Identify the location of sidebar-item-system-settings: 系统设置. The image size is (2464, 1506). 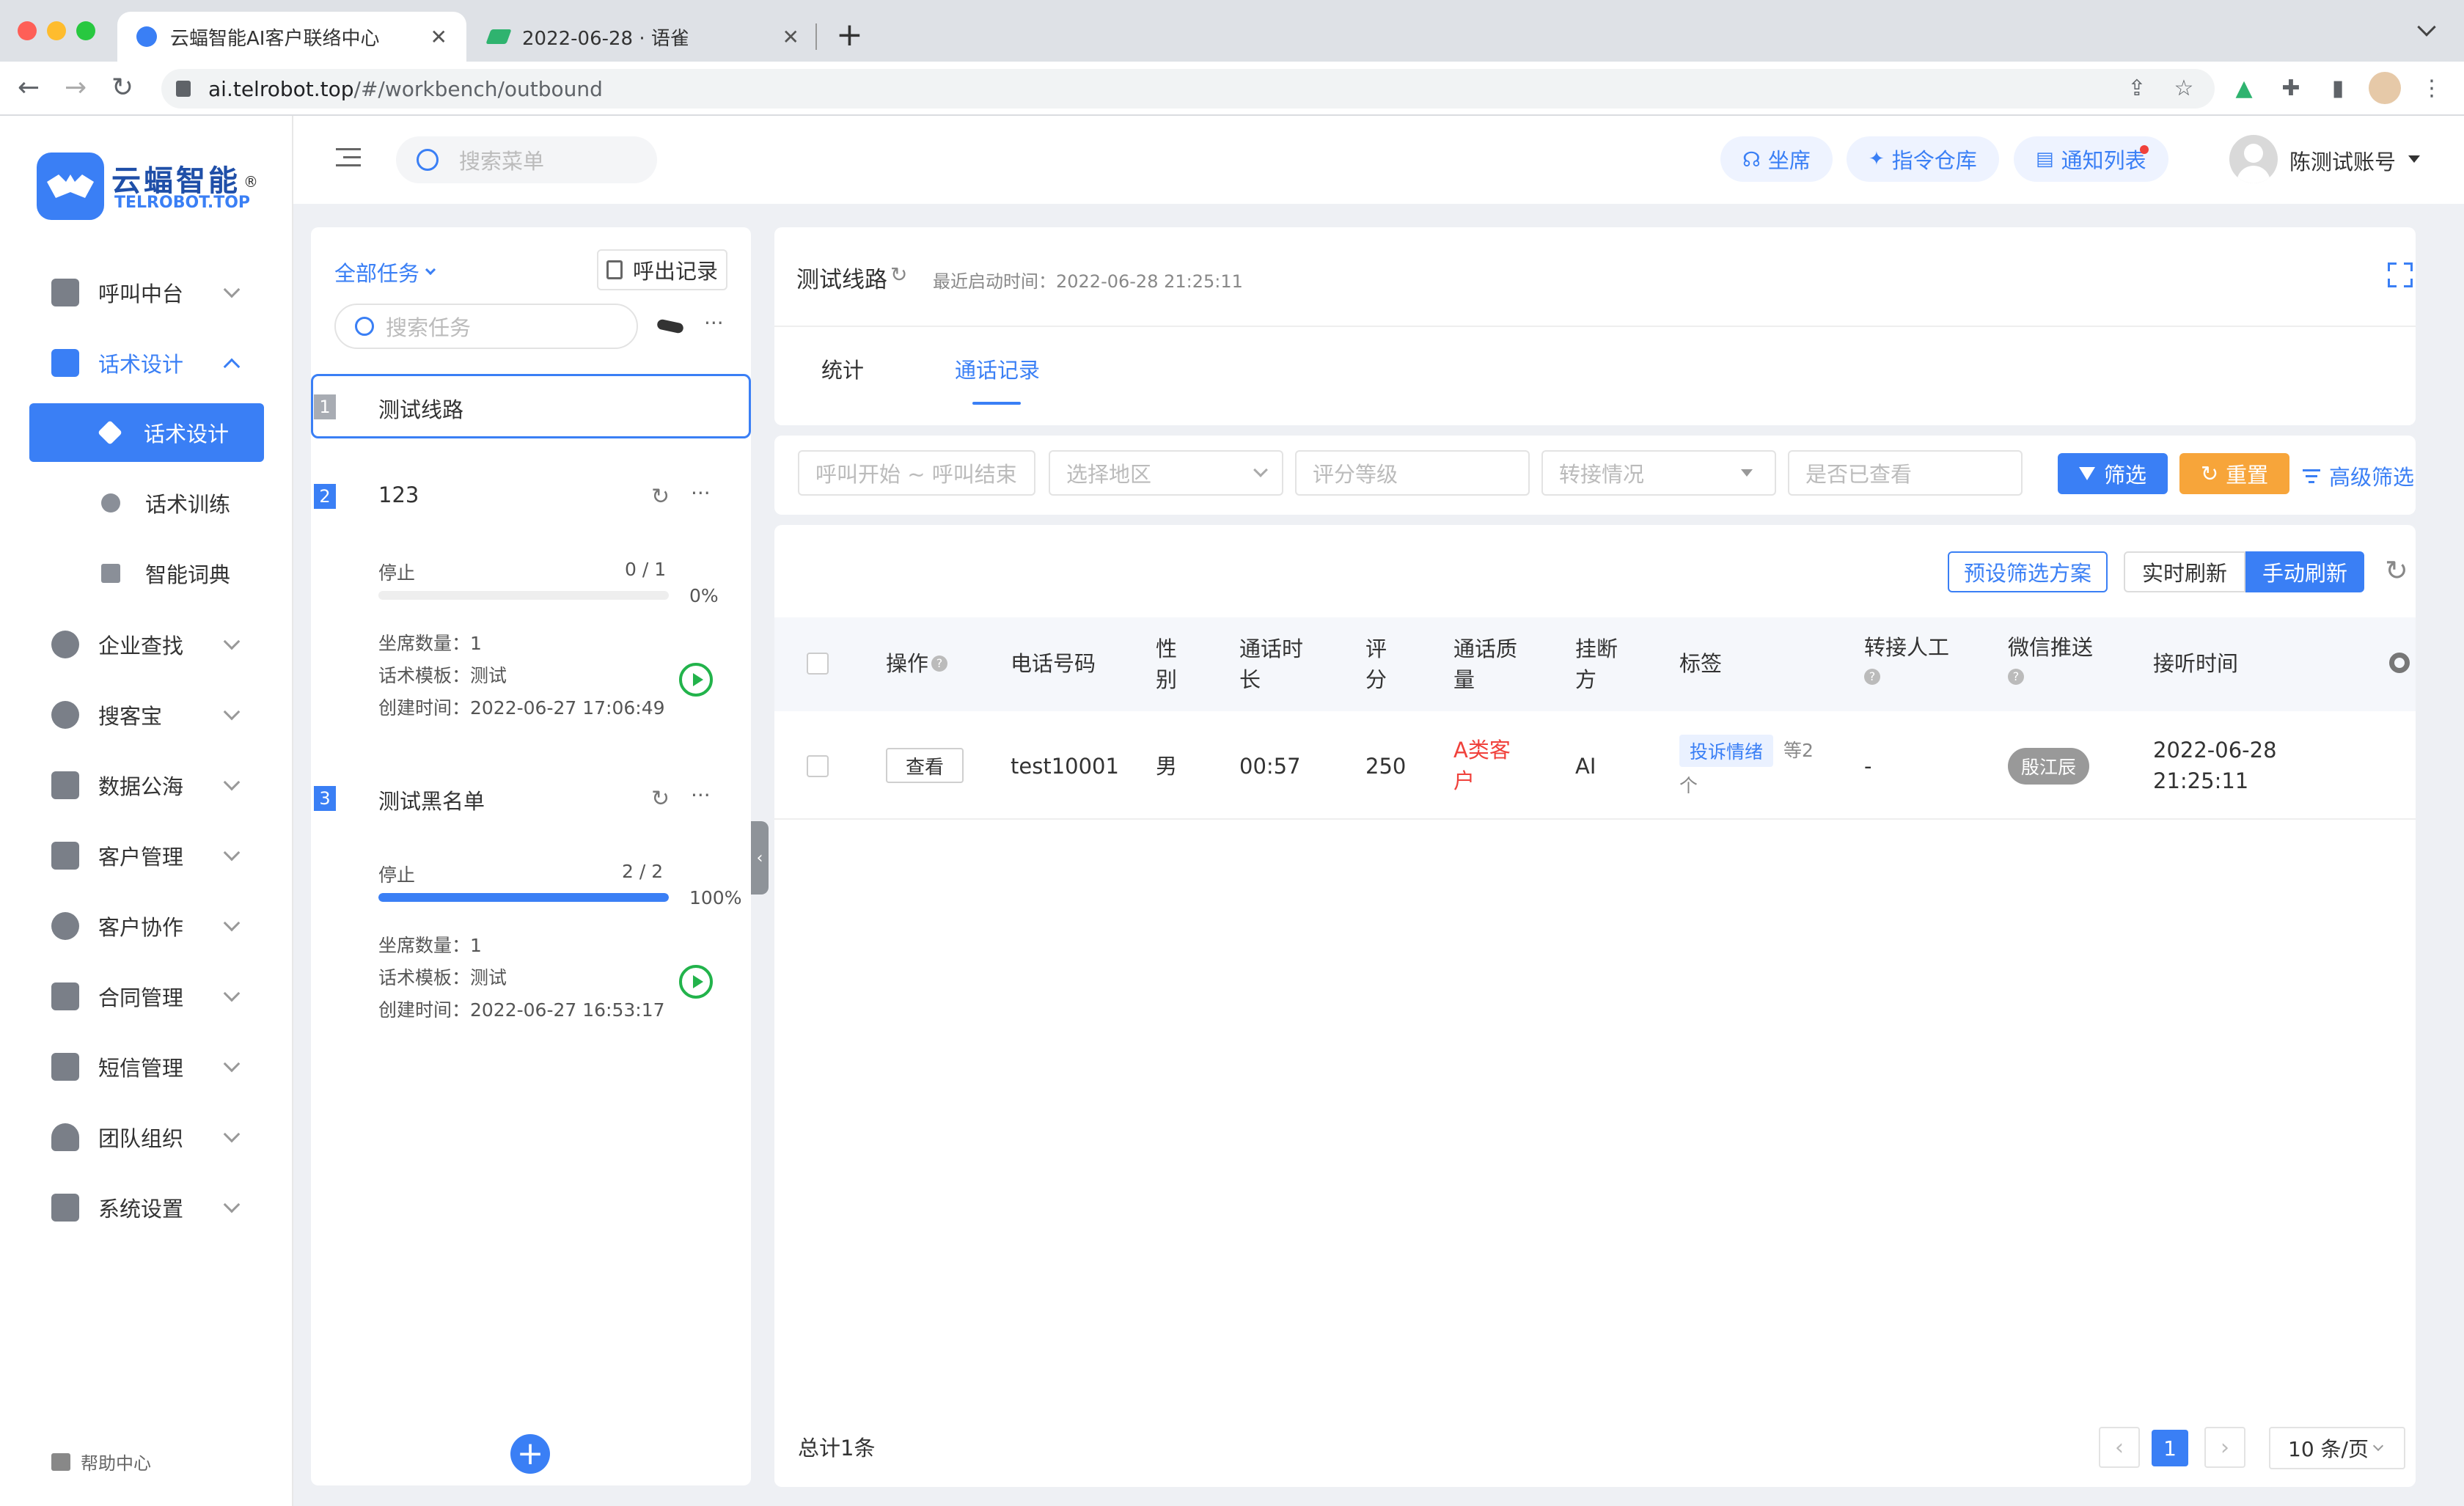
(146, 1207).